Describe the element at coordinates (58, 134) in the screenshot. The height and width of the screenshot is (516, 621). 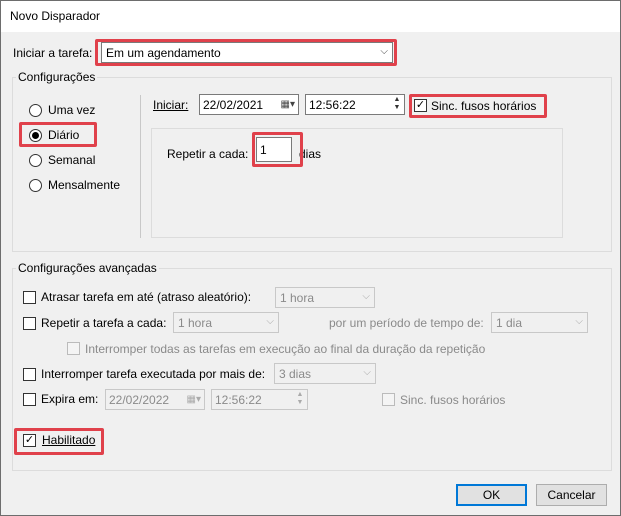
I see `highlight-daily` at that location.